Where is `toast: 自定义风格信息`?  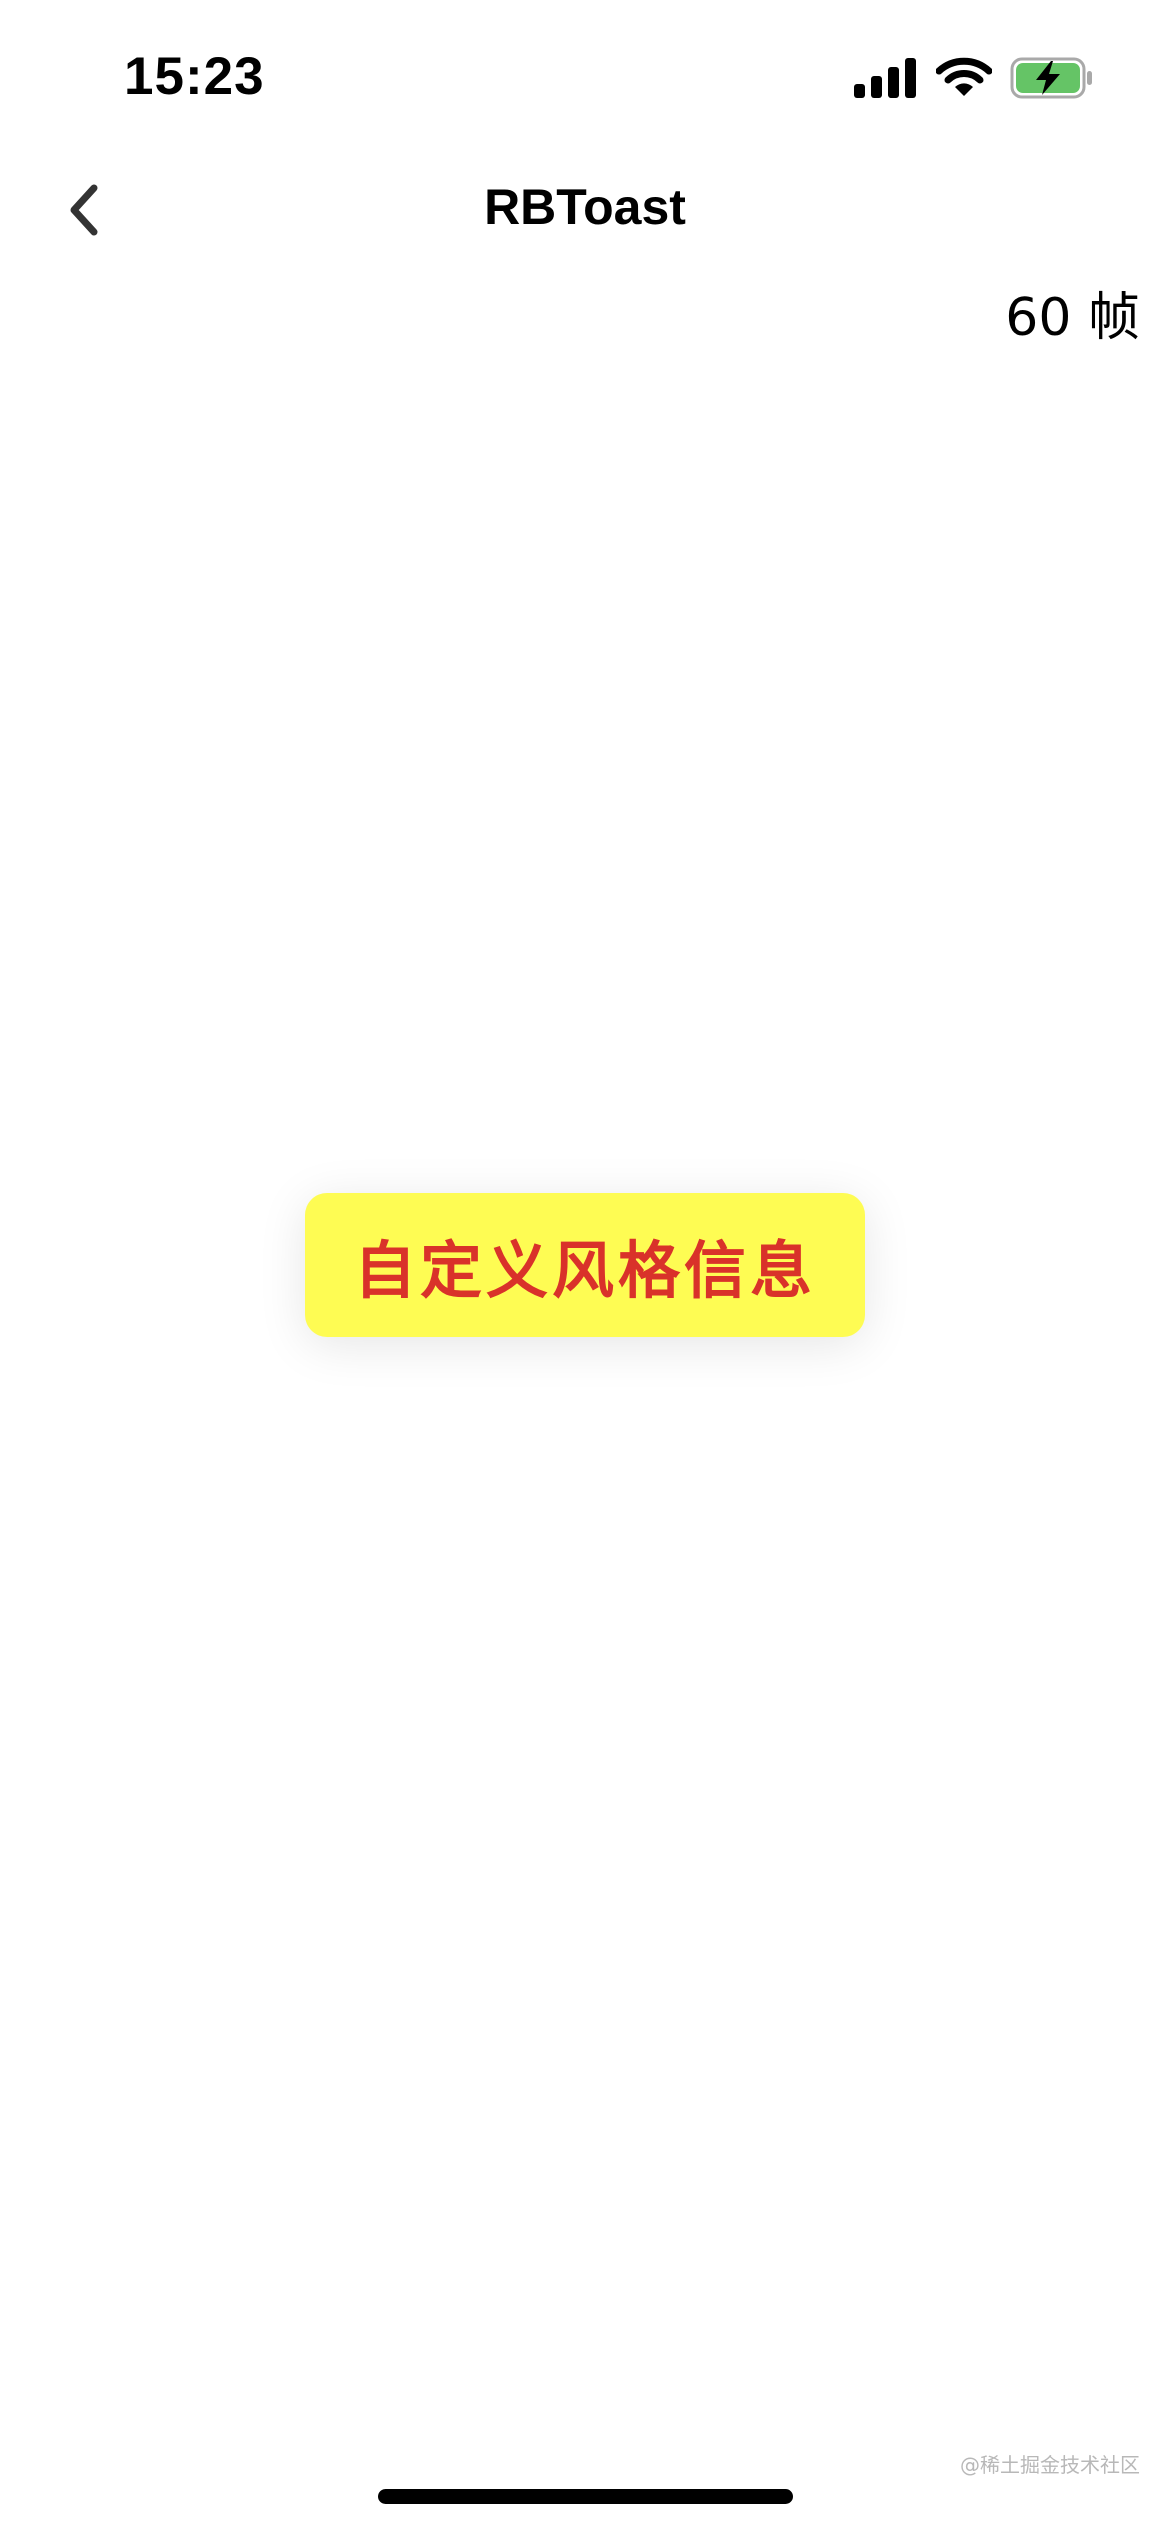 toast: 自定义风格信息 is located at coordinates (585, 1265).